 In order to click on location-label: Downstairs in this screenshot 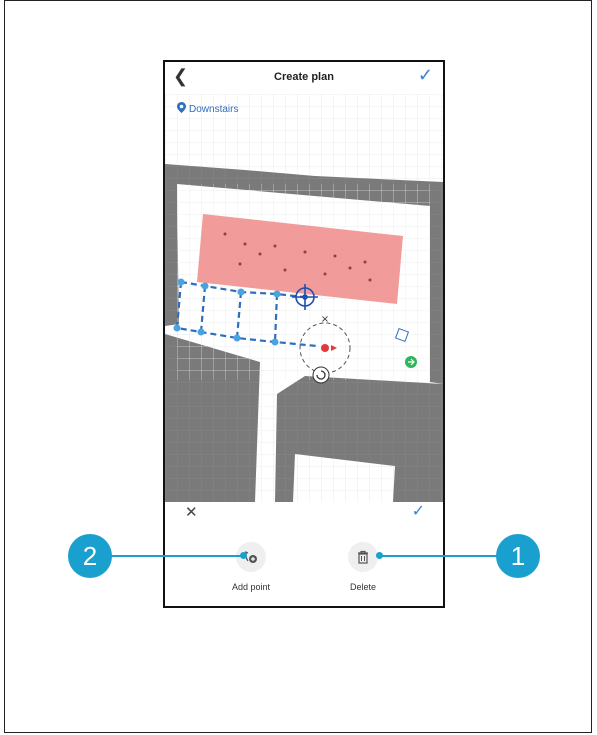, I will do `click(214, 109)`.